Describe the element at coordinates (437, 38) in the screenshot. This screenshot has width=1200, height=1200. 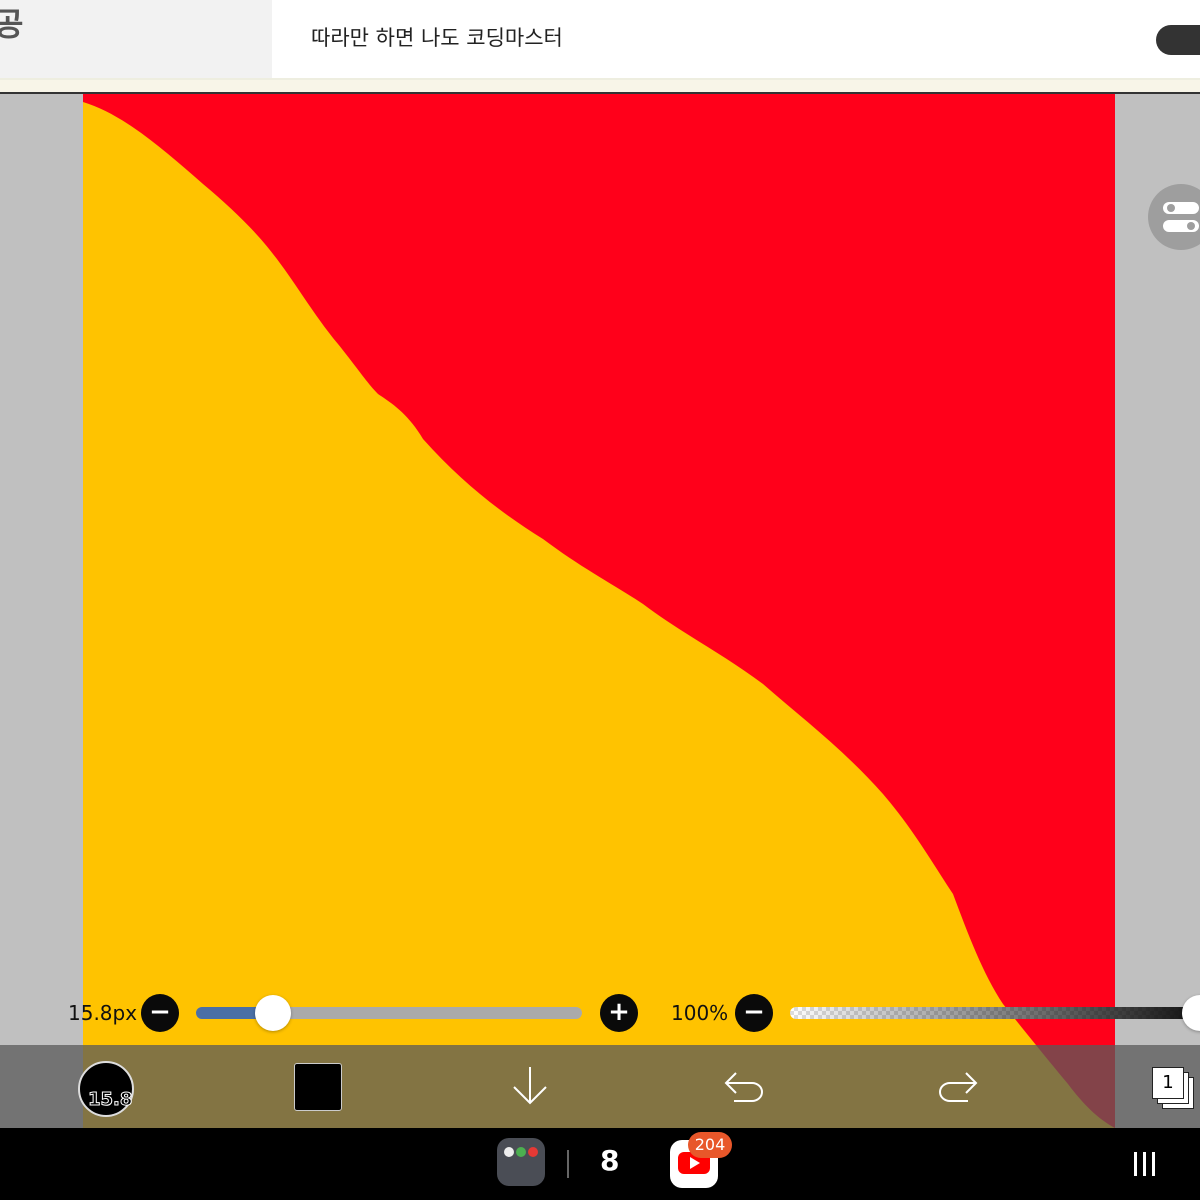
I see `page-title: 따라만 하면 나도 코딩마스터` at that location.